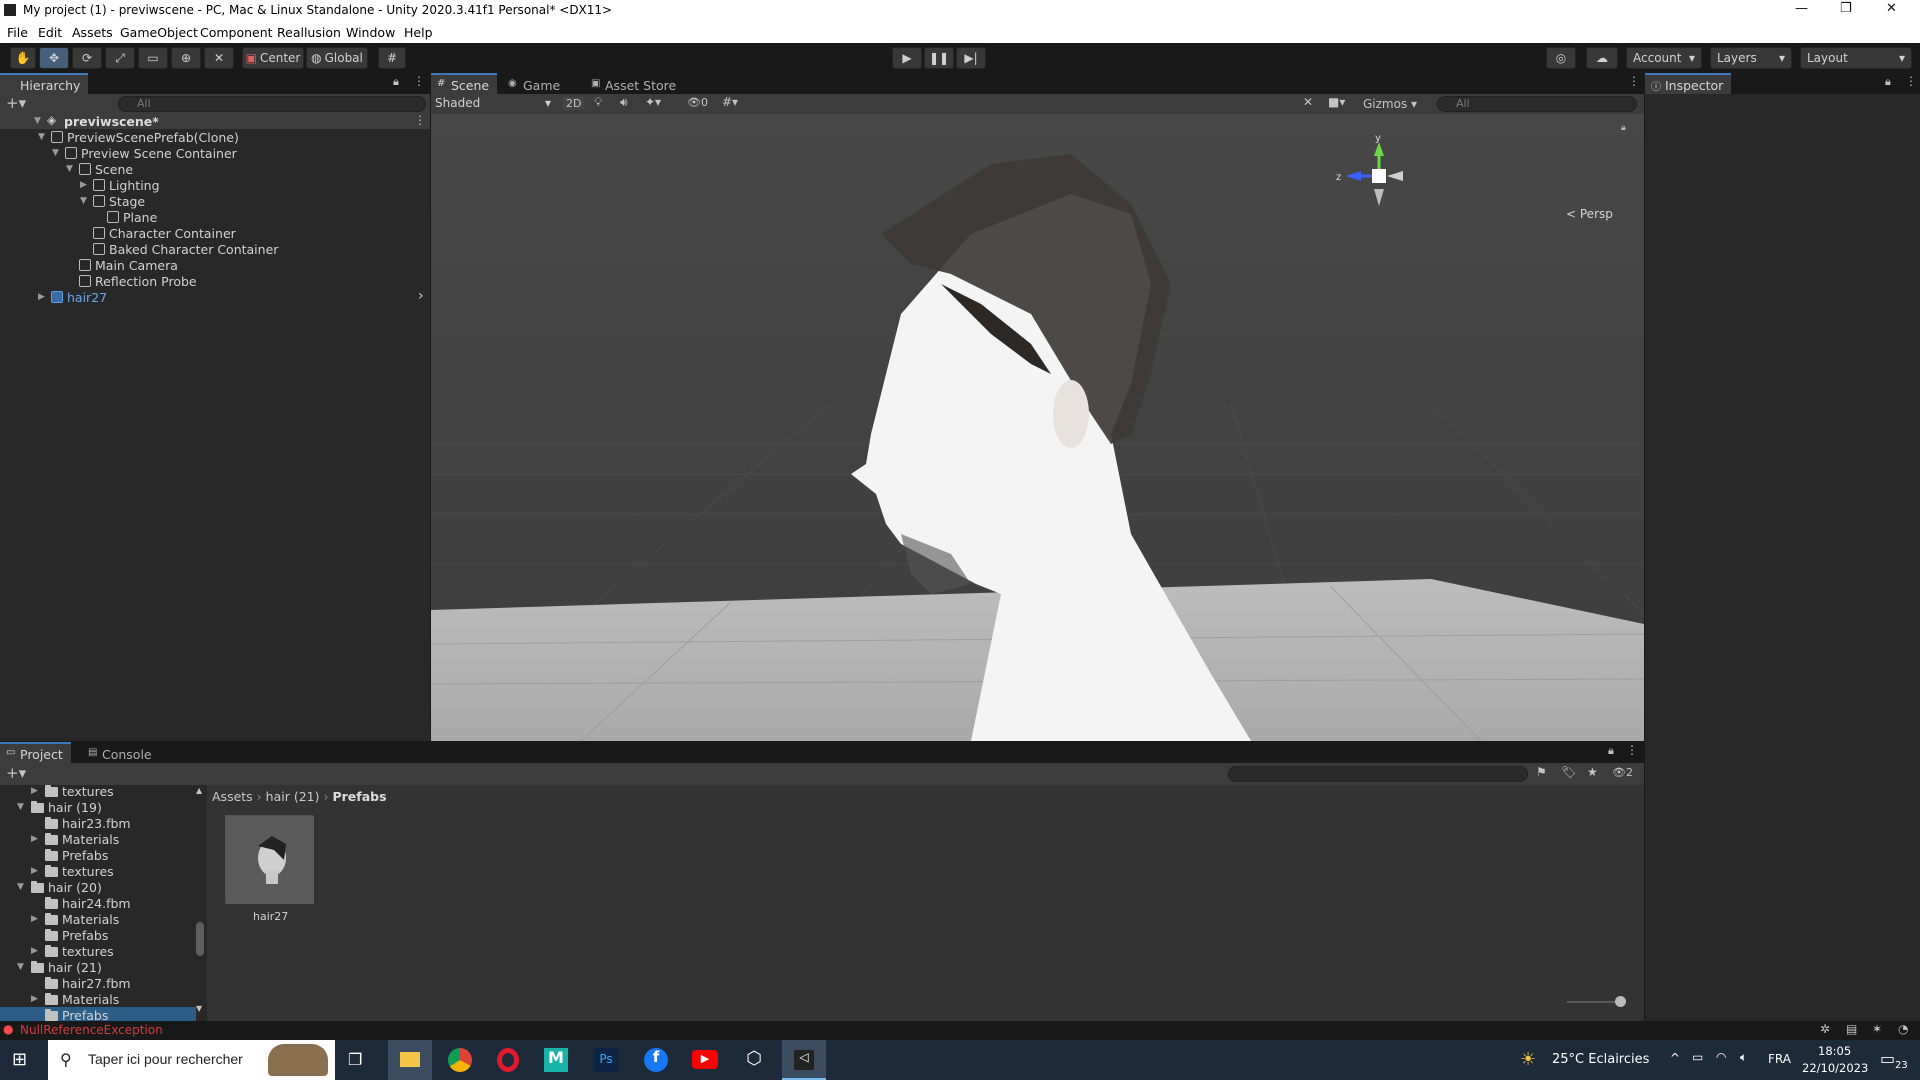 The image size is (1920, 1080). What do you see at coordinates (370, 32) in the screenshot?
I see `menu-window: Window` at bounding box center [370, 32].